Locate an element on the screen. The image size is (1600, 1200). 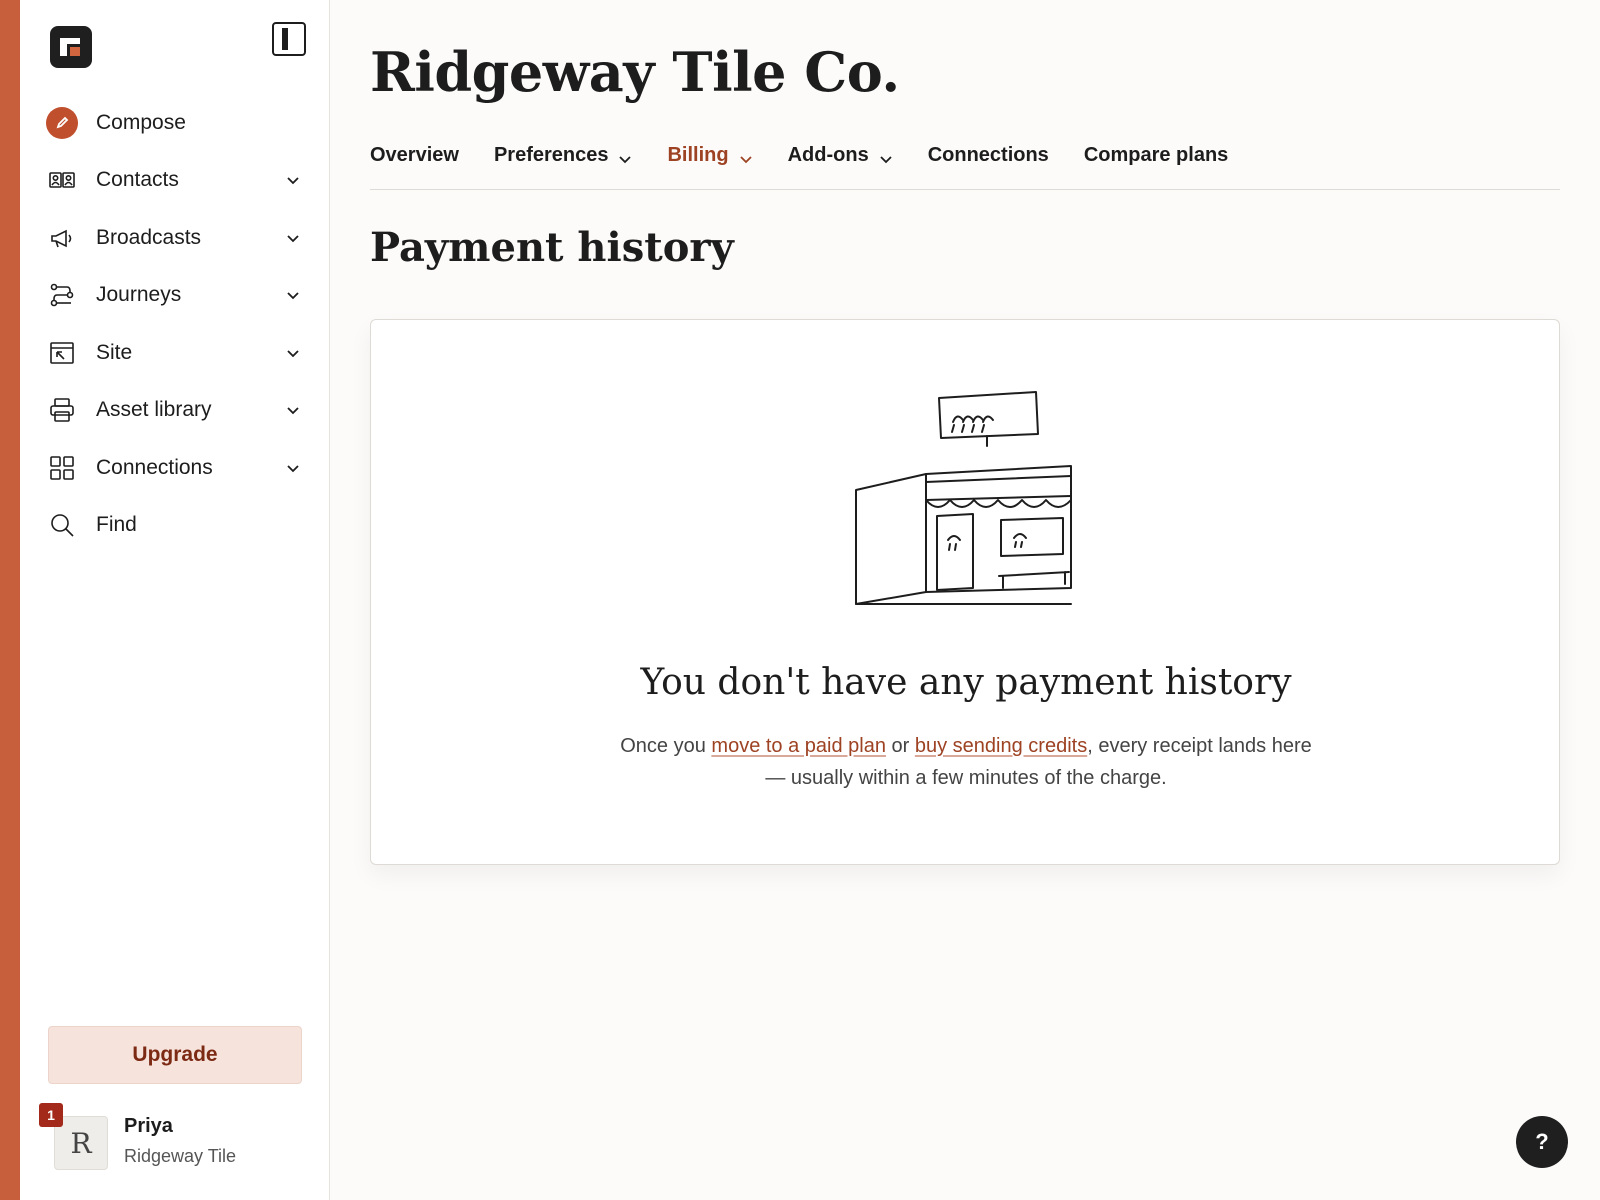
tab-billing: Billing is located at coordinates (709, 163).